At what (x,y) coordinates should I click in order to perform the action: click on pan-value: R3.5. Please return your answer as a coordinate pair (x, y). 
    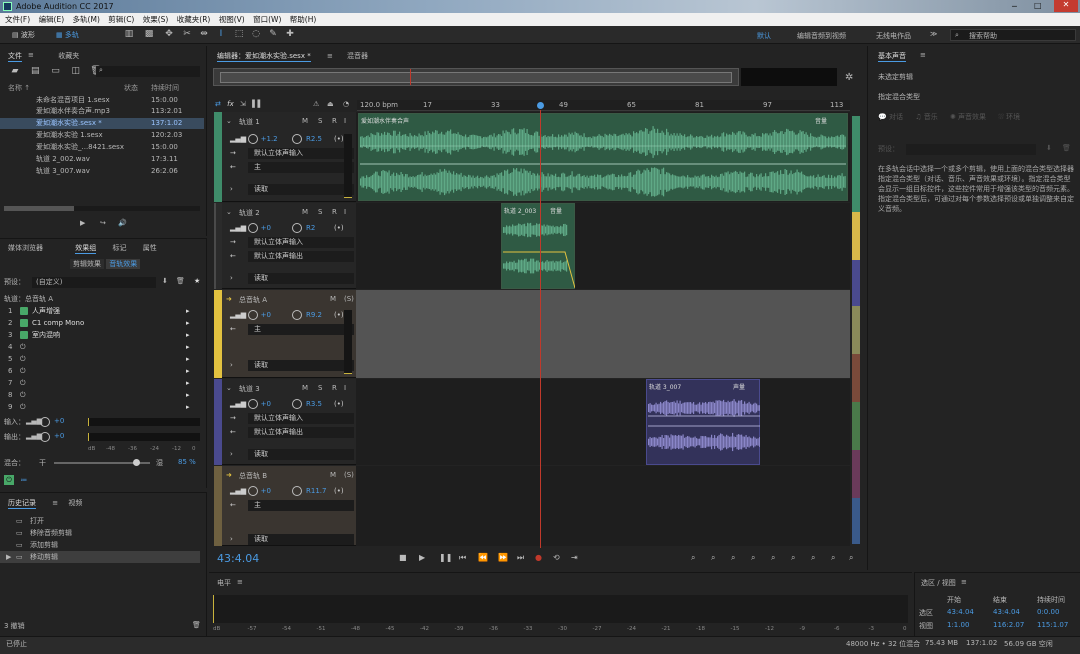
    Looking at the image, I should click on (314, 404).